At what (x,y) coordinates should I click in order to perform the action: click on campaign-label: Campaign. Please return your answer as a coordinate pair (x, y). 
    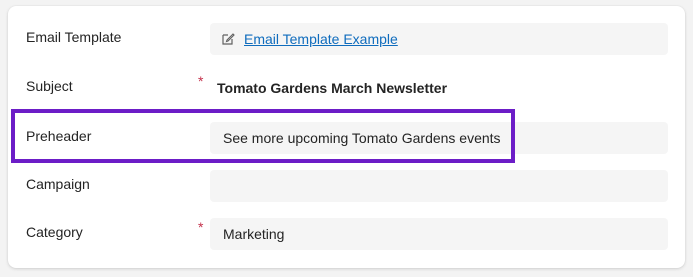
    Looking at the image, I should click on (58, 184).